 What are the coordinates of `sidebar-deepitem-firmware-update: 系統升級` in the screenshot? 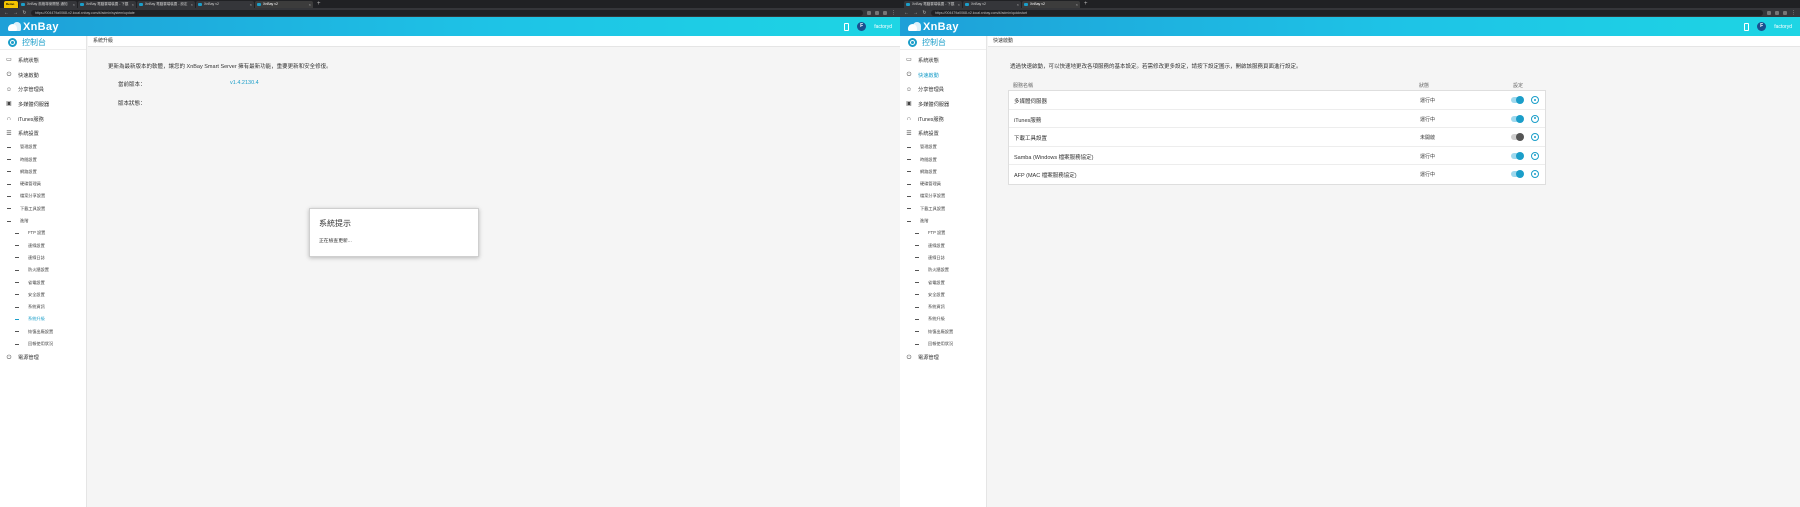 It's located at (43, 319).